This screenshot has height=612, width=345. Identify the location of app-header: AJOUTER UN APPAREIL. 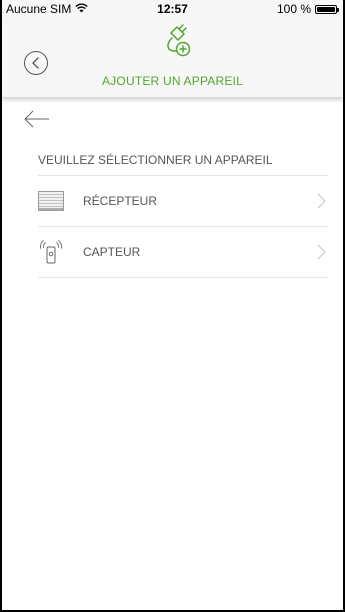
(172, 57).